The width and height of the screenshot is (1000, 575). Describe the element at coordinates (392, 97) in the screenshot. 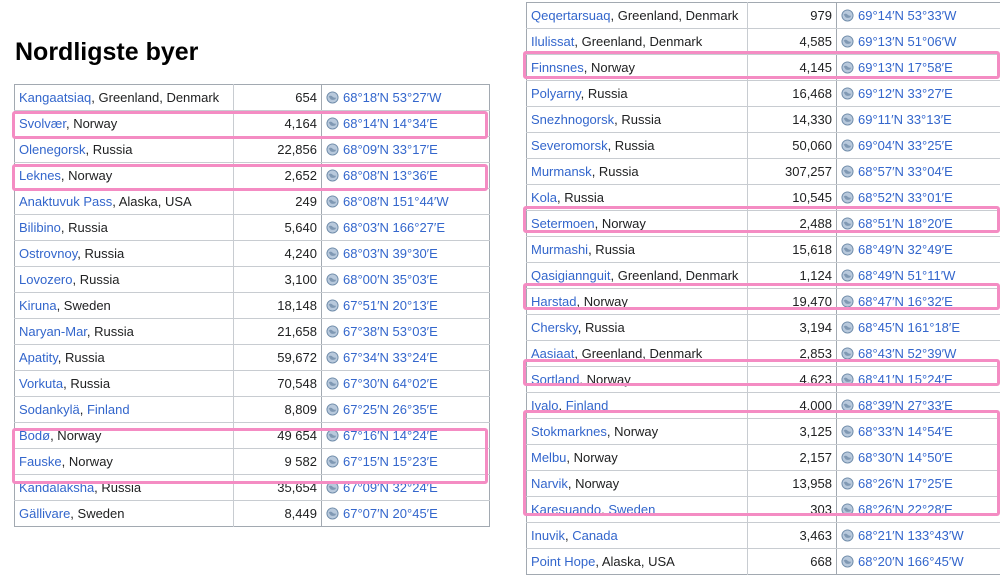

I see `coordinates-link: 68°18′N 53°27′W` at that location.